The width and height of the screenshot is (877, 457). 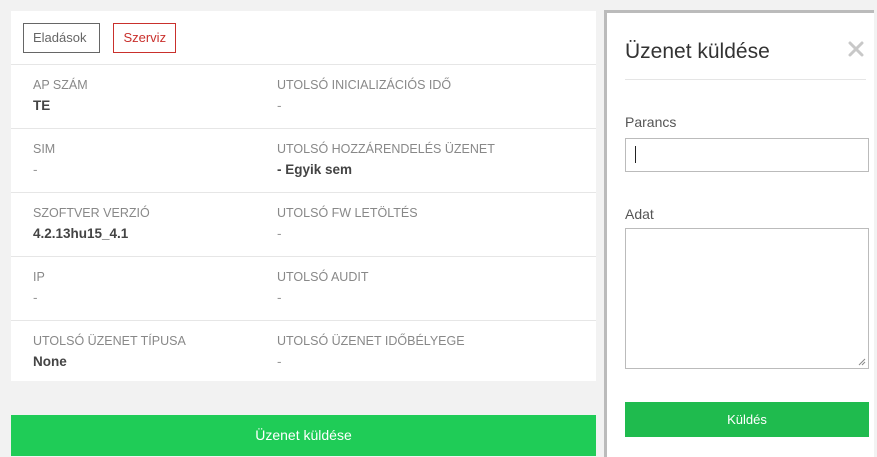 What do you see at coordinates (44, 149) in the screenshot?
I see `sim-label: SIM` at bounding box center [44, 149].